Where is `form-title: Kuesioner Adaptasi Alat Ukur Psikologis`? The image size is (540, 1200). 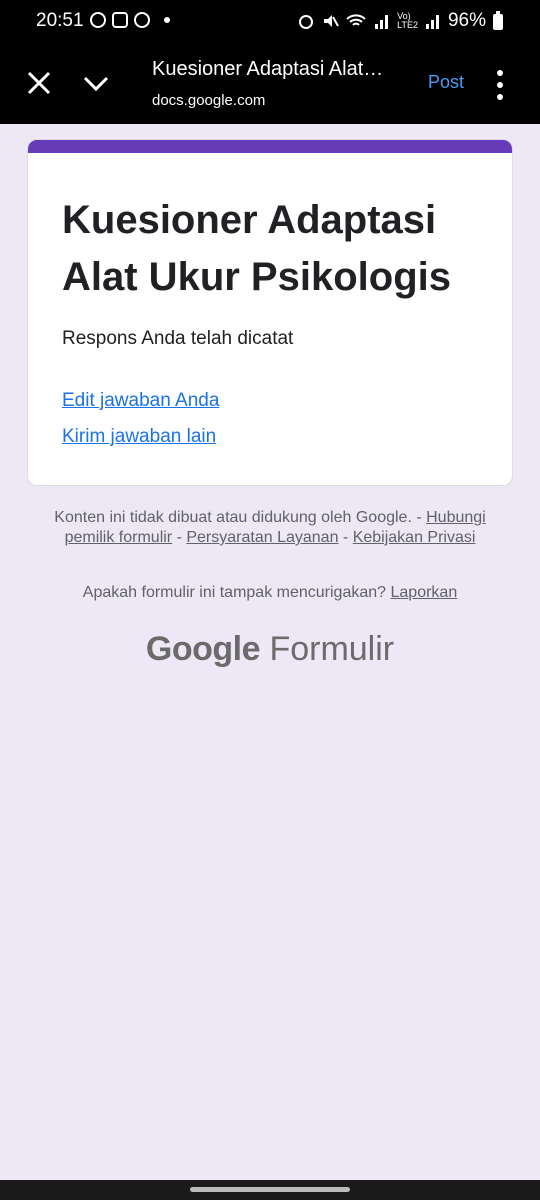 form-title: Kuesioner Adaptasi Alat Ukur Psikologis is located at coordinates (256, 248).